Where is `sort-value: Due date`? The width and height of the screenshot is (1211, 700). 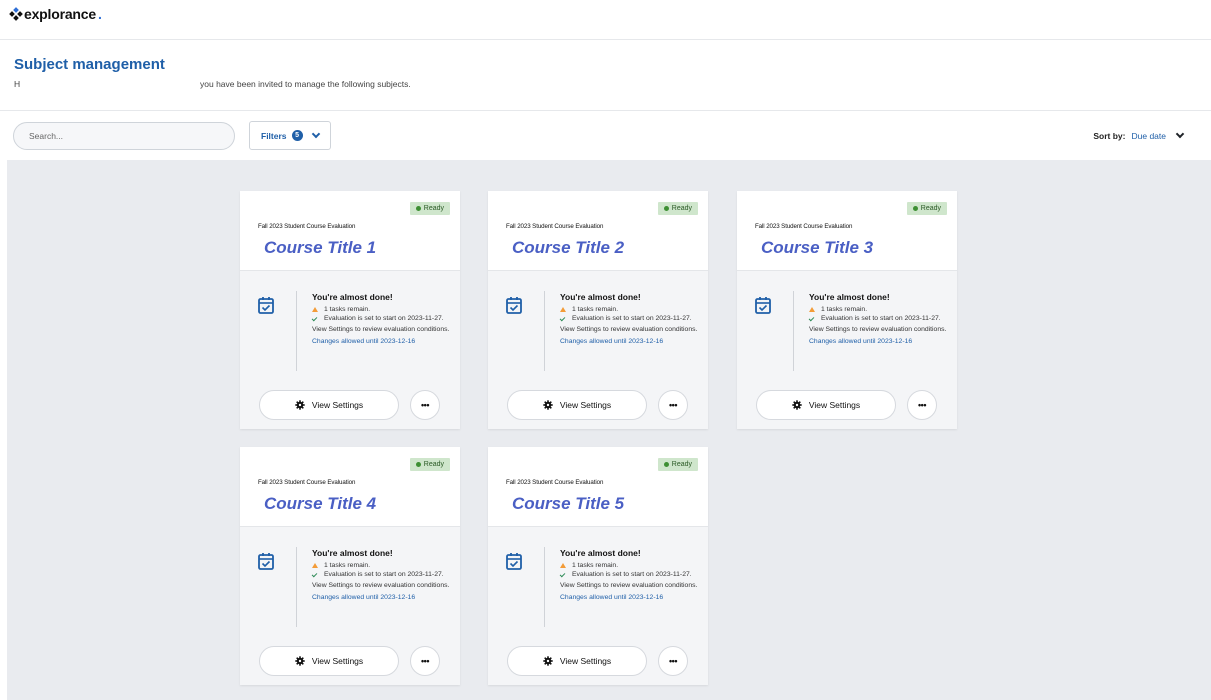 sort-value: Due date is located at coordinates (1149, 135).